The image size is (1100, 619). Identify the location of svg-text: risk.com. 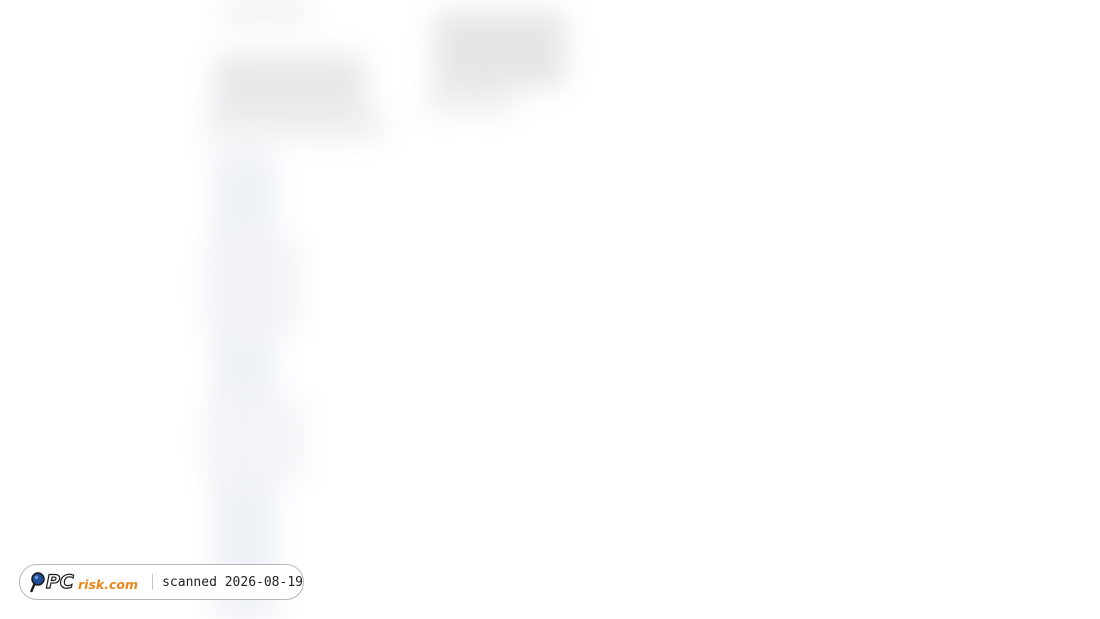
(108, 584).